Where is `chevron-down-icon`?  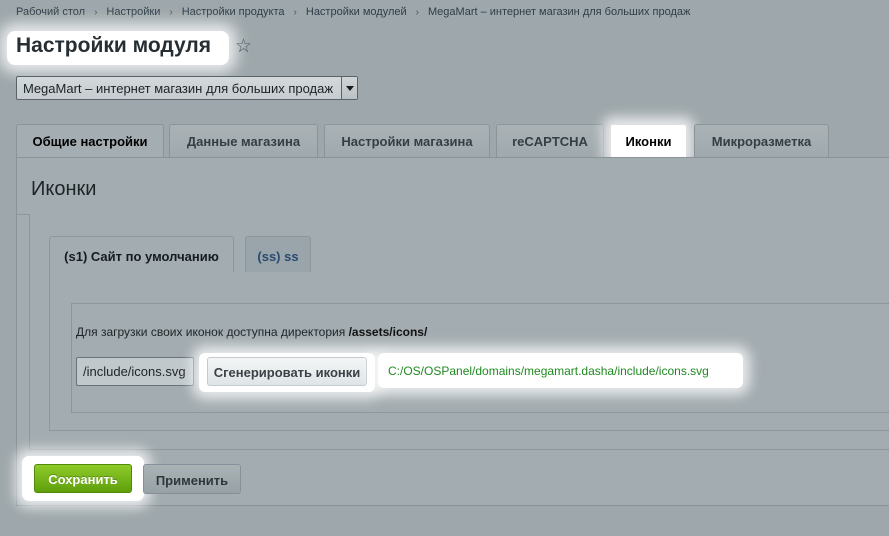 chevron-down-icon is located at coordinates (349, 88).